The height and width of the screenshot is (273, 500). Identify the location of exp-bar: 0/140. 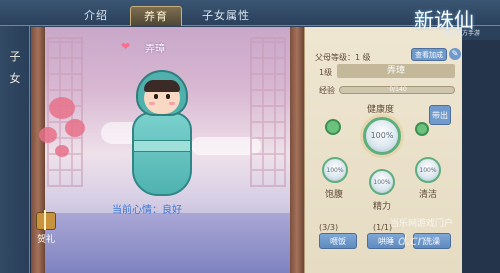
(397, 90).